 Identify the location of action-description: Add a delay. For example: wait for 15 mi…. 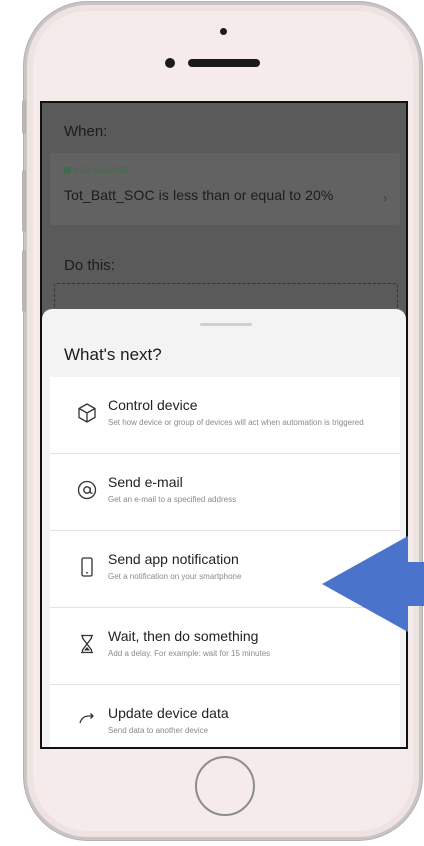
(189, 653).